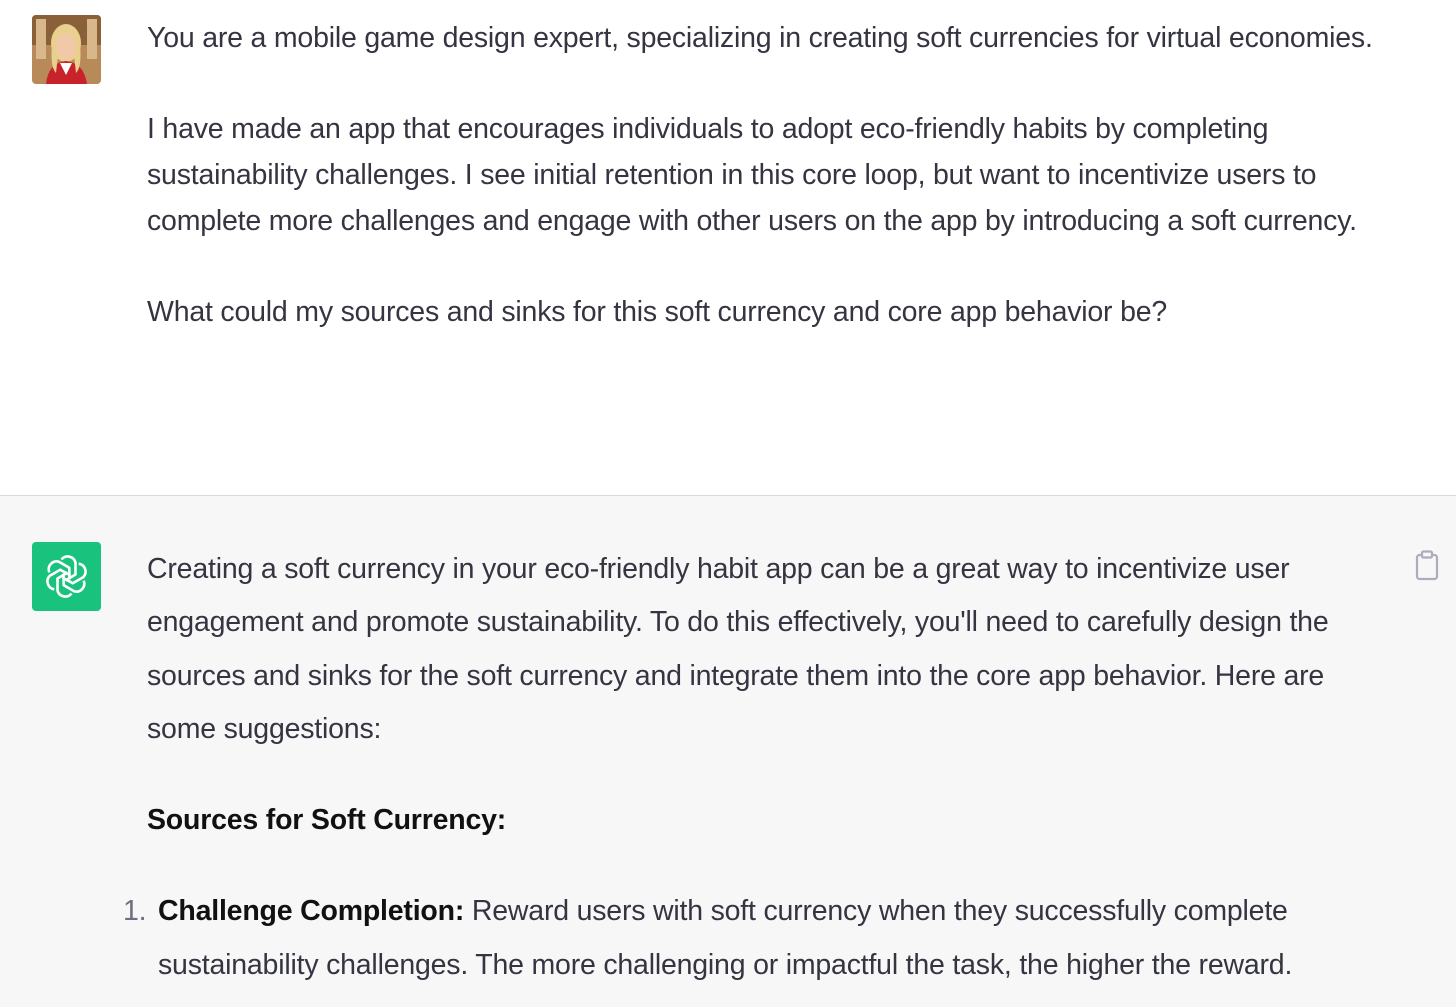 The image size is (1456, 1007). What do you see at coordinates (66, 49) in the screenshot?
I see `user-avatar` at bounding box center [66, 49].